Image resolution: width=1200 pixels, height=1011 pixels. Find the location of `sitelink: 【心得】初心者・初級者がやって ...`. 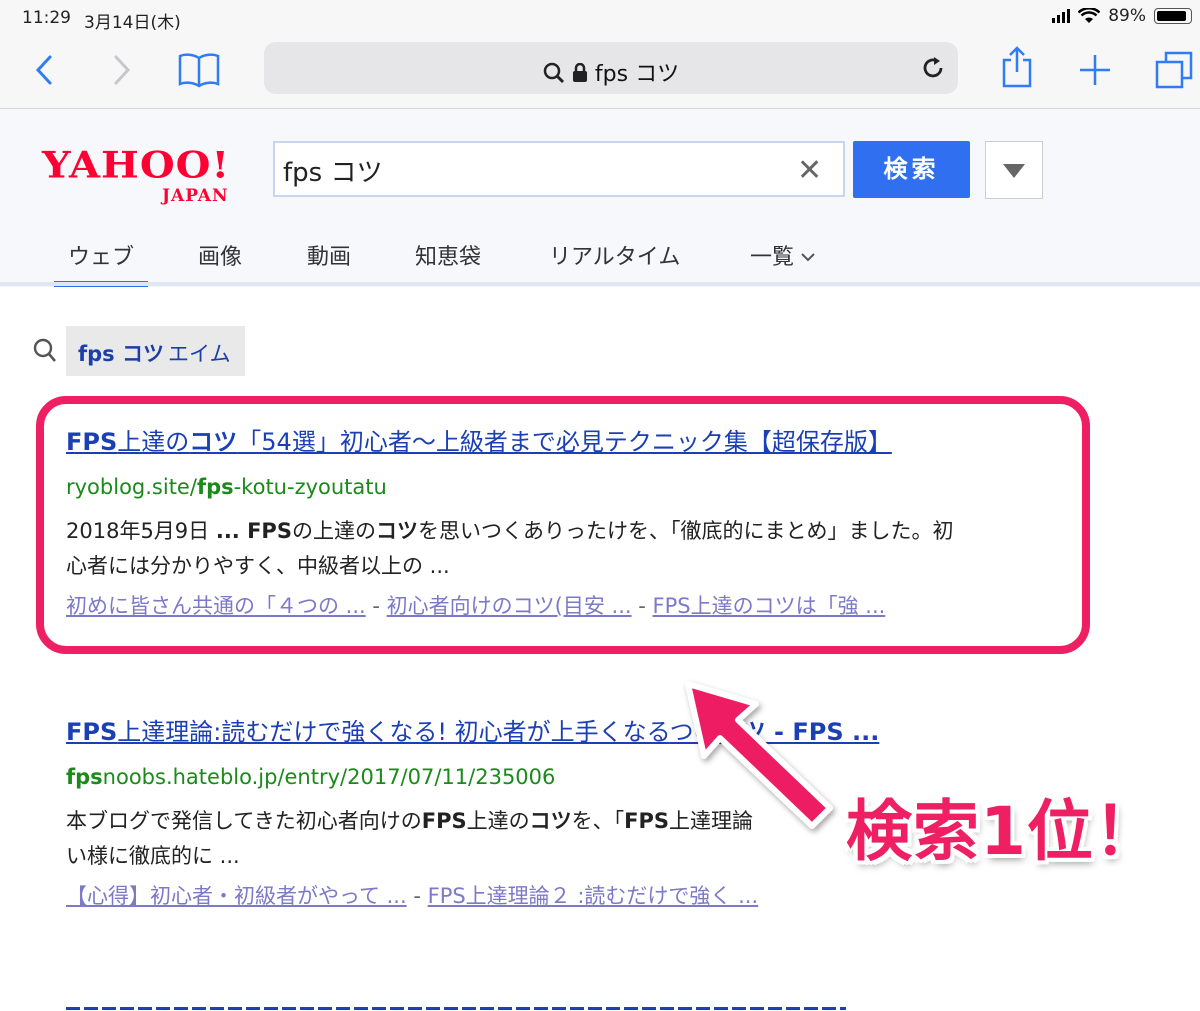

sitelink: 【心得】初心者・初級者がやって ... is located at coordinates (236, 896).